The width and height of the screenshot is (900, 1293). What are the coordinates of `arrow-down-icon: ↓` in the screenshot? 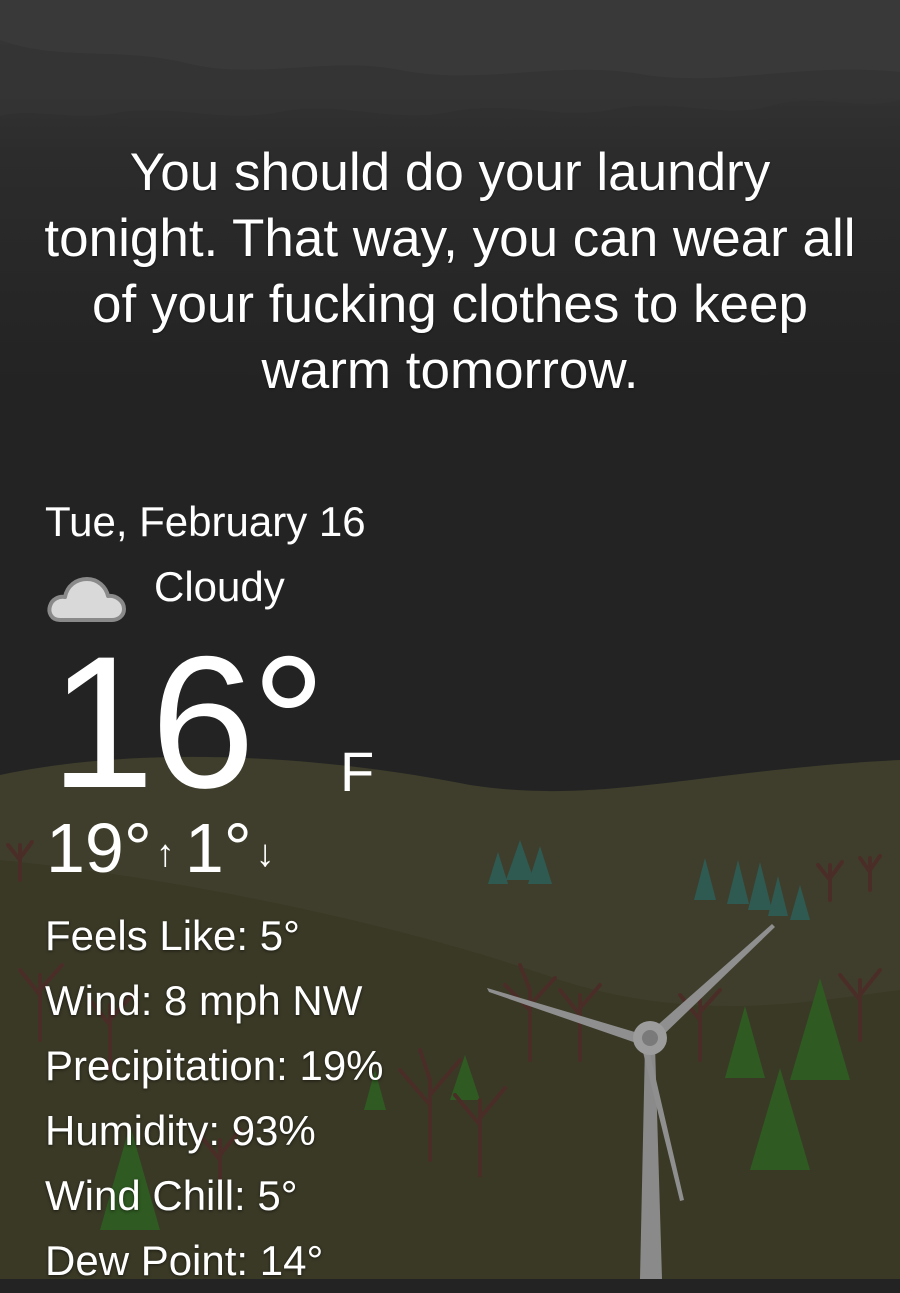 It's located at (265, 854).